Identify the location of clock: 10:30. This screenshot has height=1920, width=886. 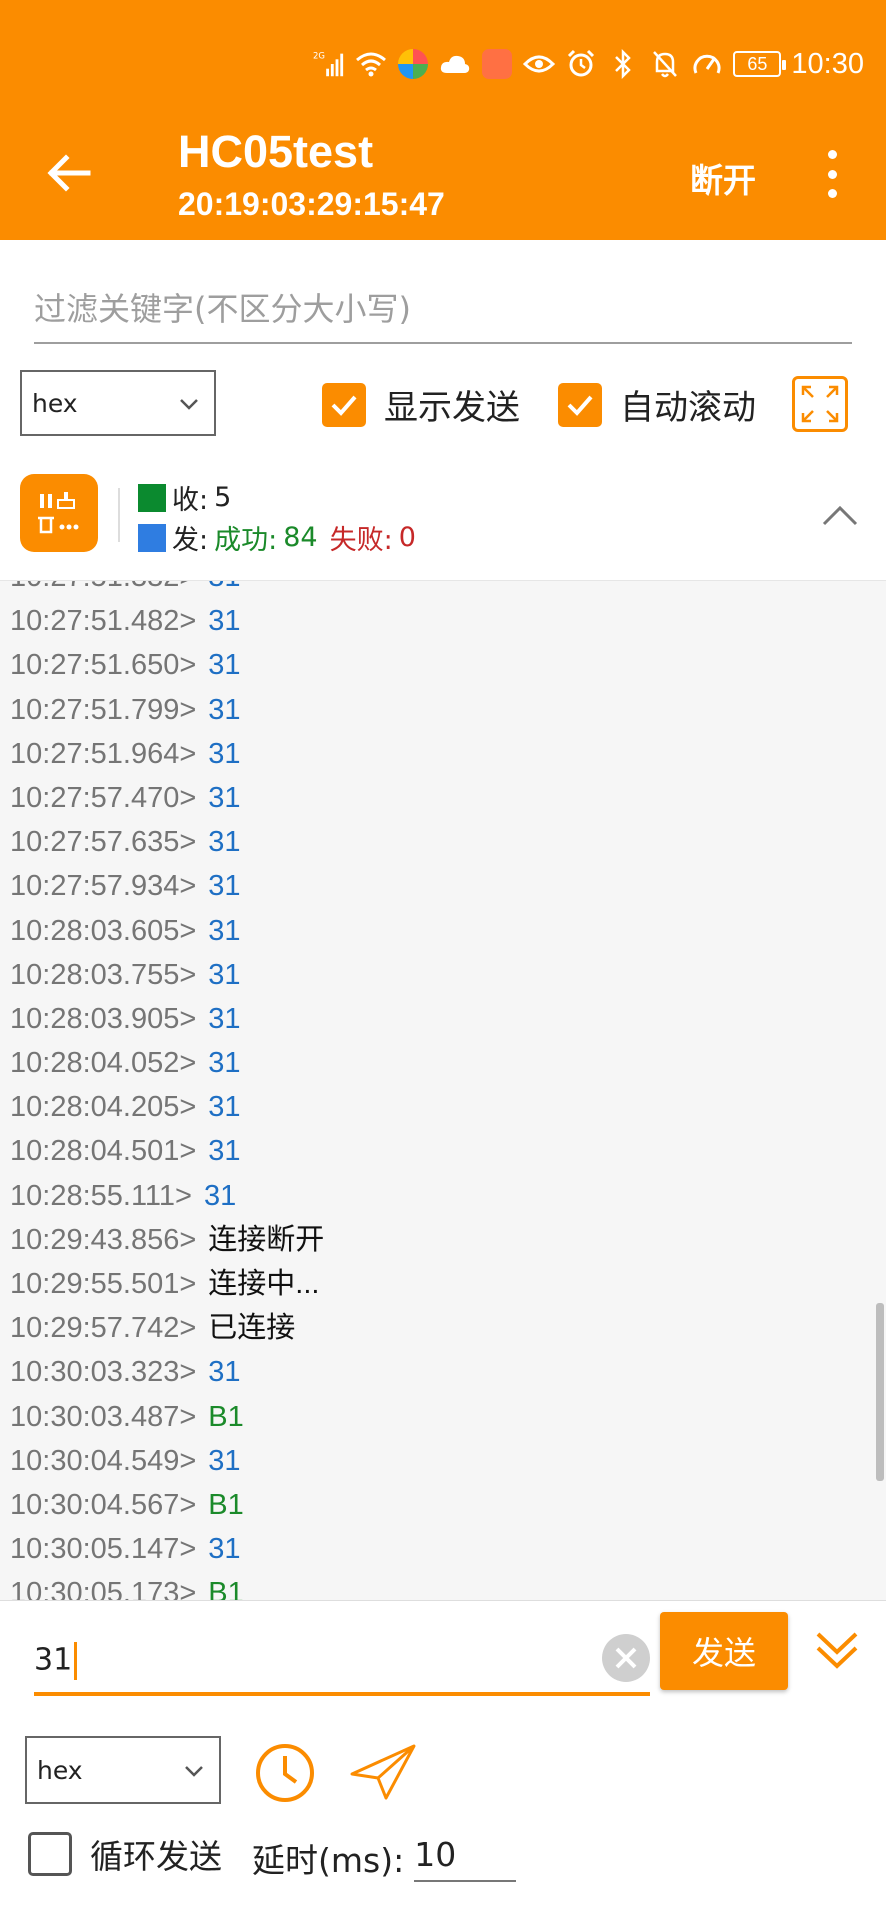
(827, 63).